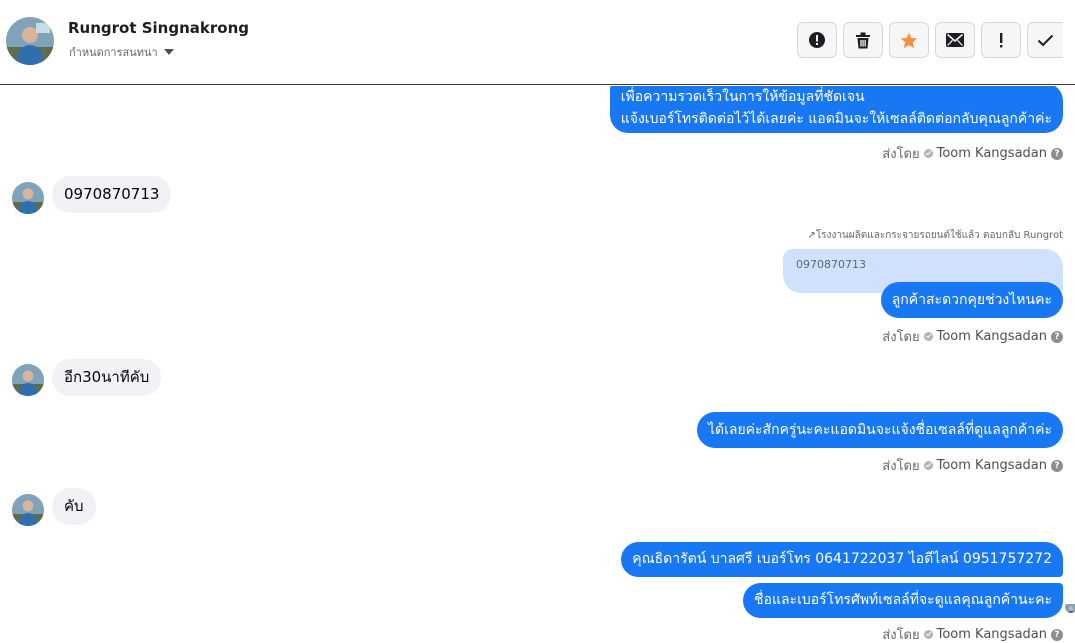  Describe the element at coordinates (971, 300) in the screenshot. I see `outgoing-message: ลูกค้าสะดวกคุยช่วงไหนคะ` at that location.